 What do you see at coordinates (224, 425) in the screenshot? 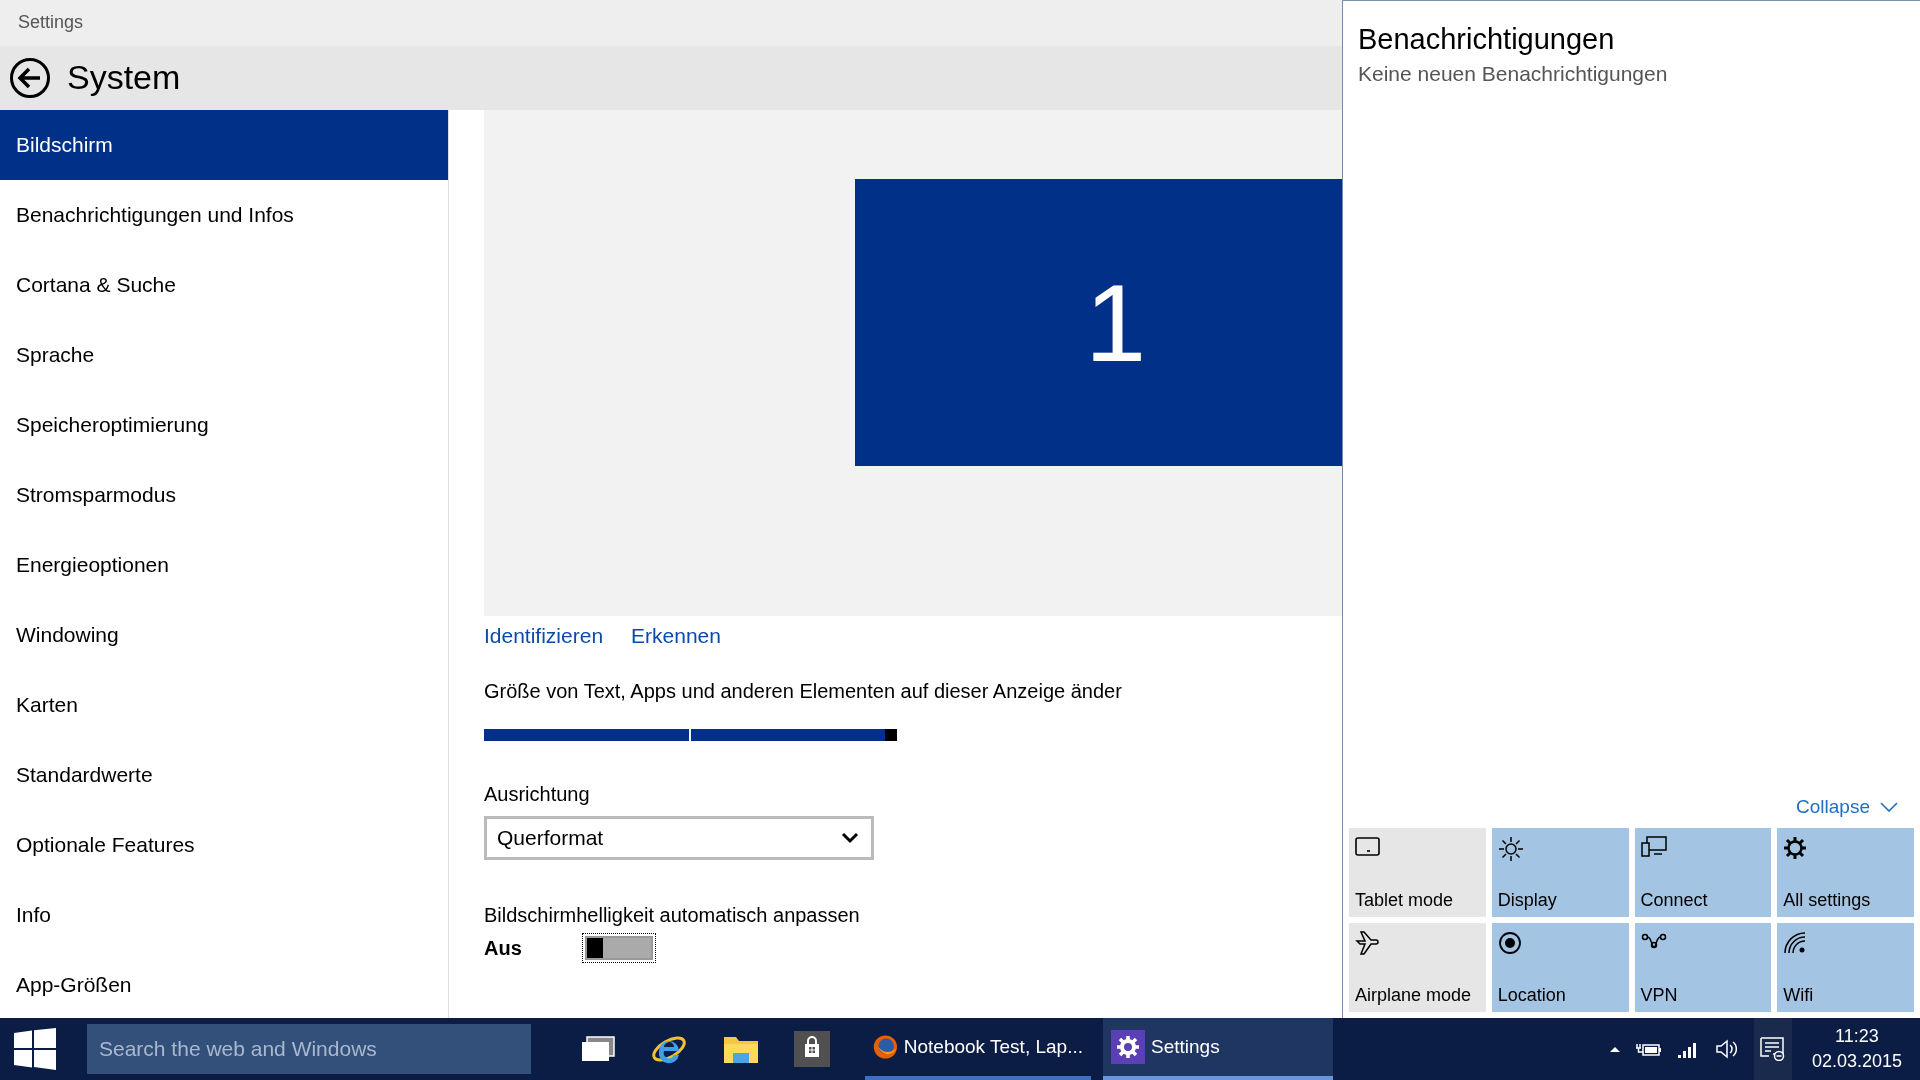
I see `sidebar-item: Speicheroptimierung` at bounding box center [224, 425].